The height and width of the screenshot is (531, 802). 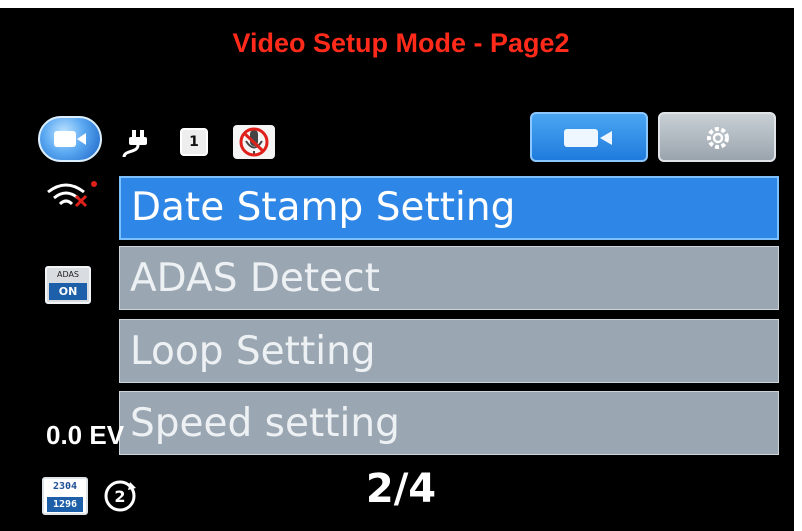 What do you see at coordinates (449, 423) in the screenshot?
I see `menu-item-speed-setting: Speed setting` at bounding box center [449, 423].